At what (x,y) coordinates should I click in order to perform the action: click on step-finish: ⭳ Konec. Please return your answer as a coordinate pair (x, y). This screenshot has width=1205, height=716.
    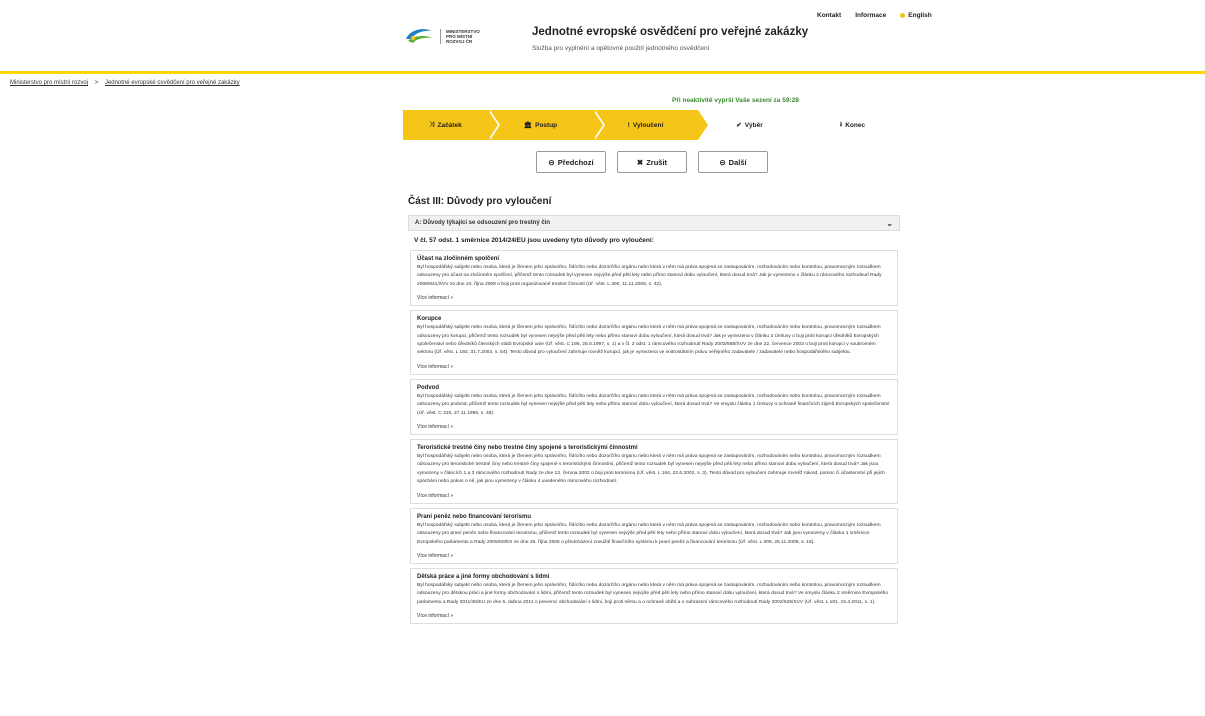
    Looking at the image, I should click on (852, 125).